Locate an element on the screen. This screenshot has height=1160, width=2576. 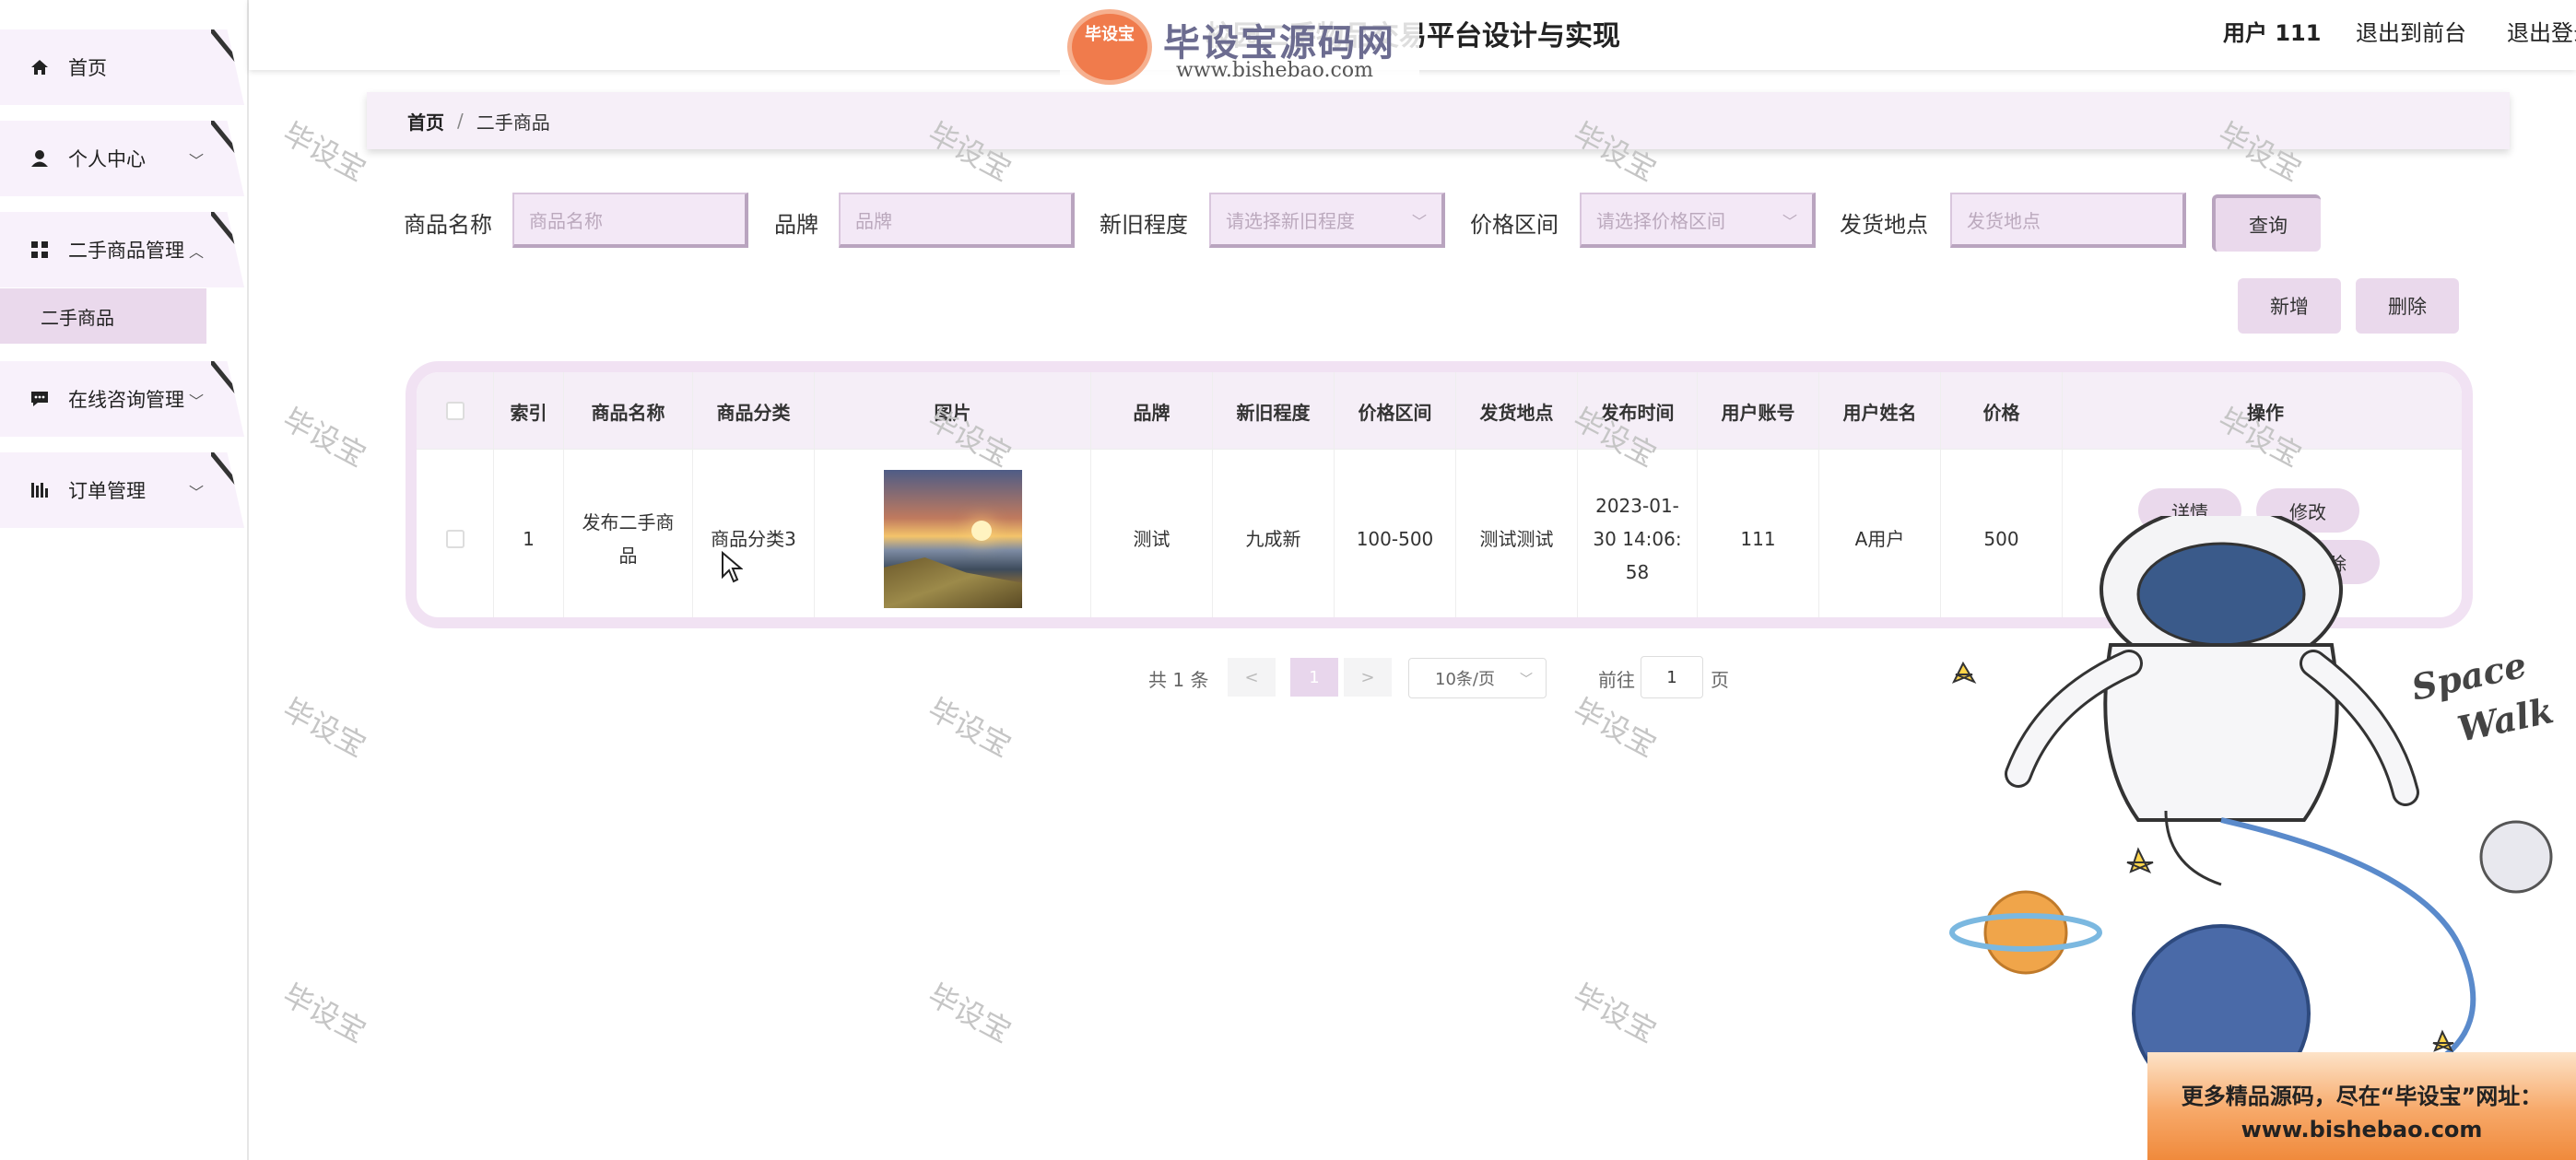
brand-input: 品牌 is located at coordinates (957, 221).